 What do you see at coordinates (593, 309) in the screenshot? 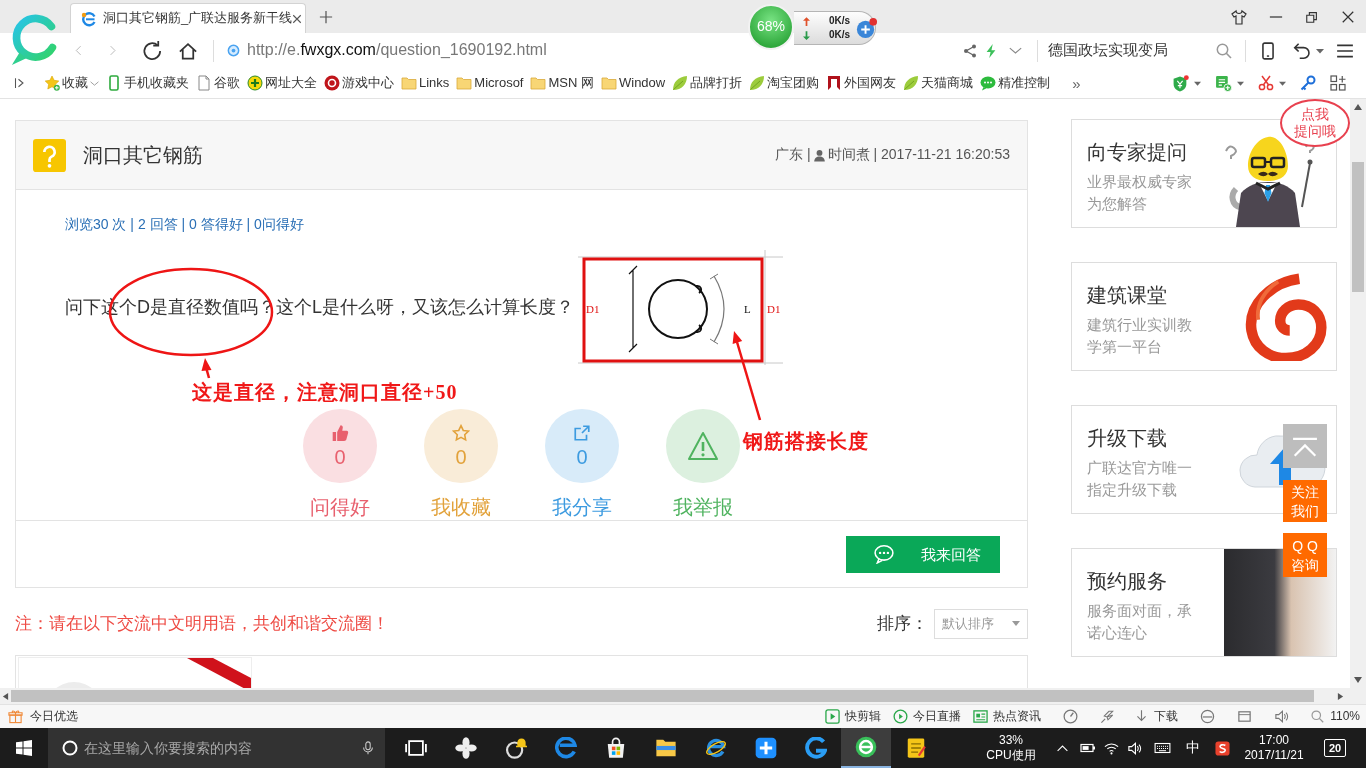
I see `dimension-label: D1` at bounding box center [593, 309].